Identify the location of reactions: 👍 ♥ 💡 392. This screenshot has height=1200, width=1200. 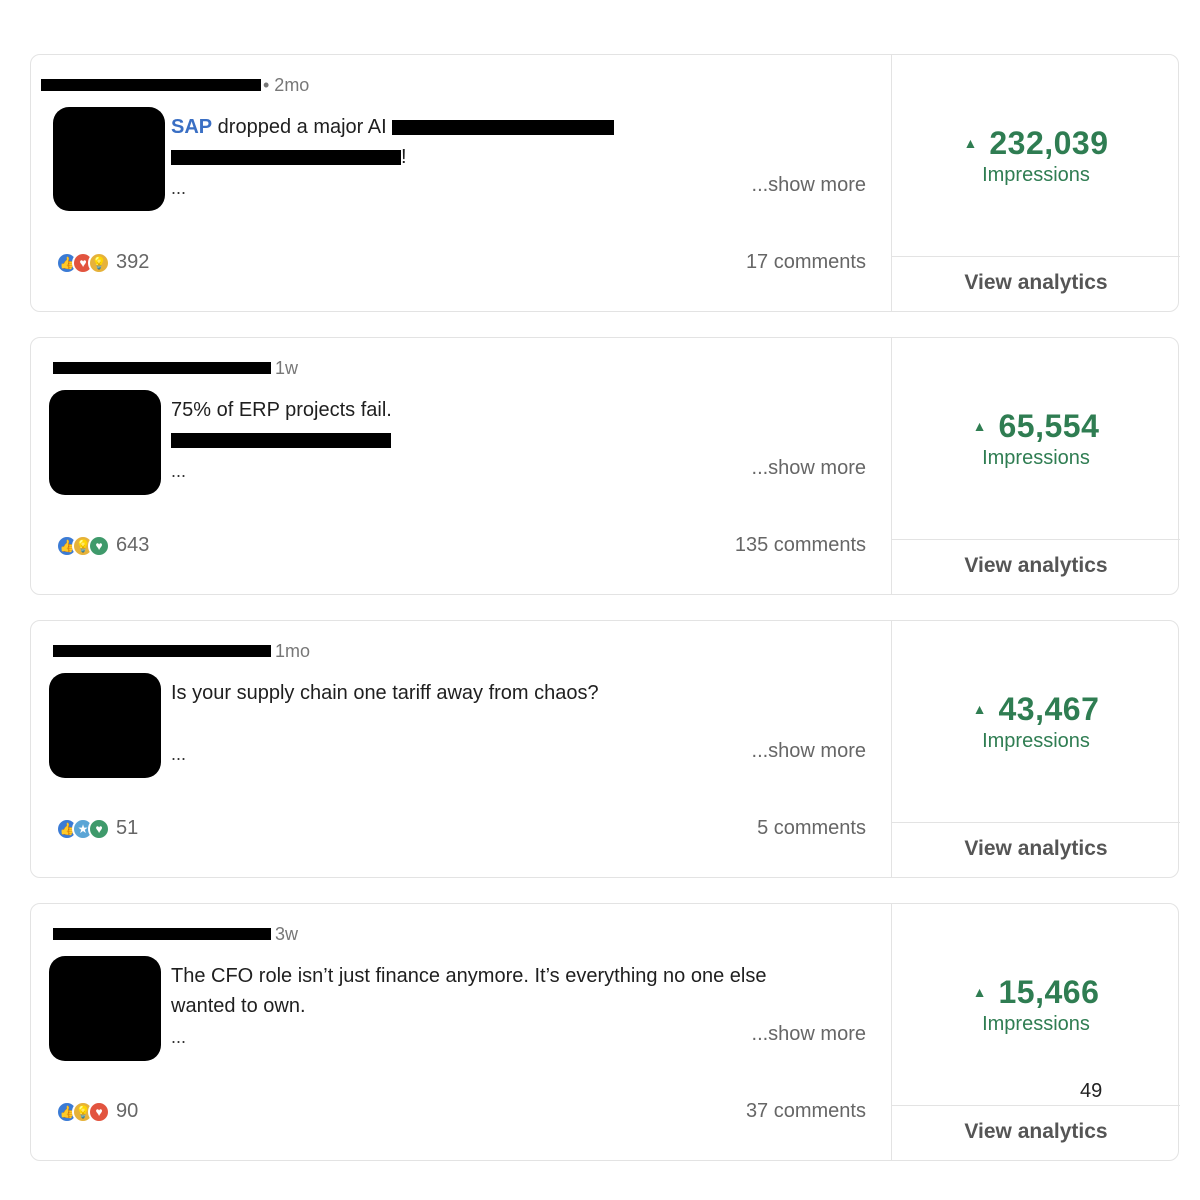
(102, 262).